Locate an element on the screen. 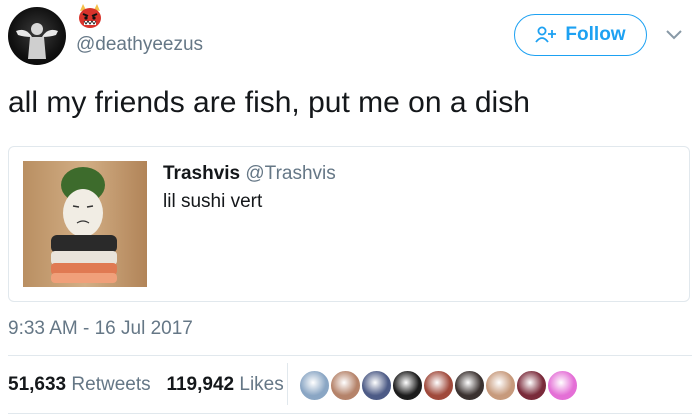  add-person-icon is located at coordinates (546, 34).